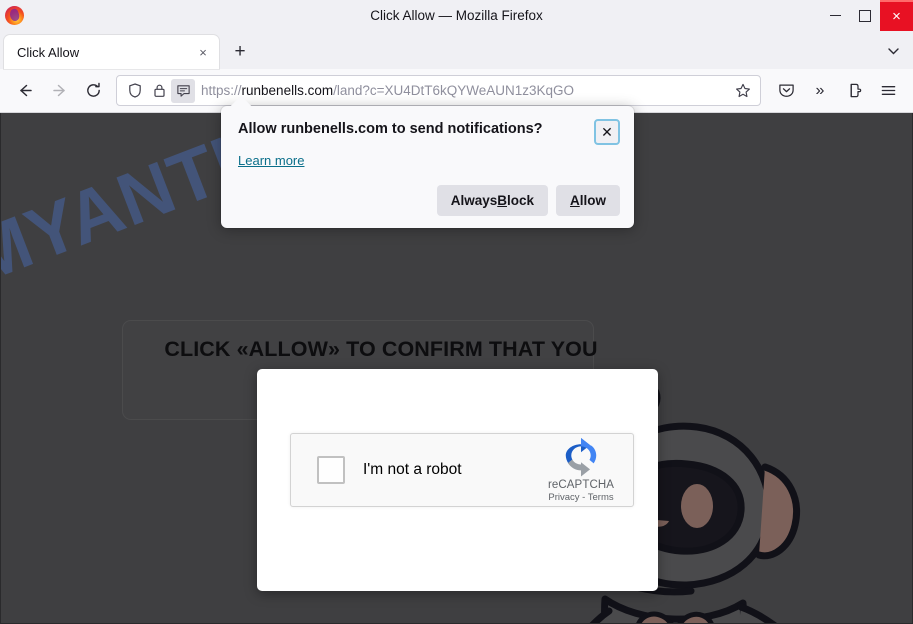 The image size is (913, 624). I want to click on notification-permission-icon, so click(183, 90).